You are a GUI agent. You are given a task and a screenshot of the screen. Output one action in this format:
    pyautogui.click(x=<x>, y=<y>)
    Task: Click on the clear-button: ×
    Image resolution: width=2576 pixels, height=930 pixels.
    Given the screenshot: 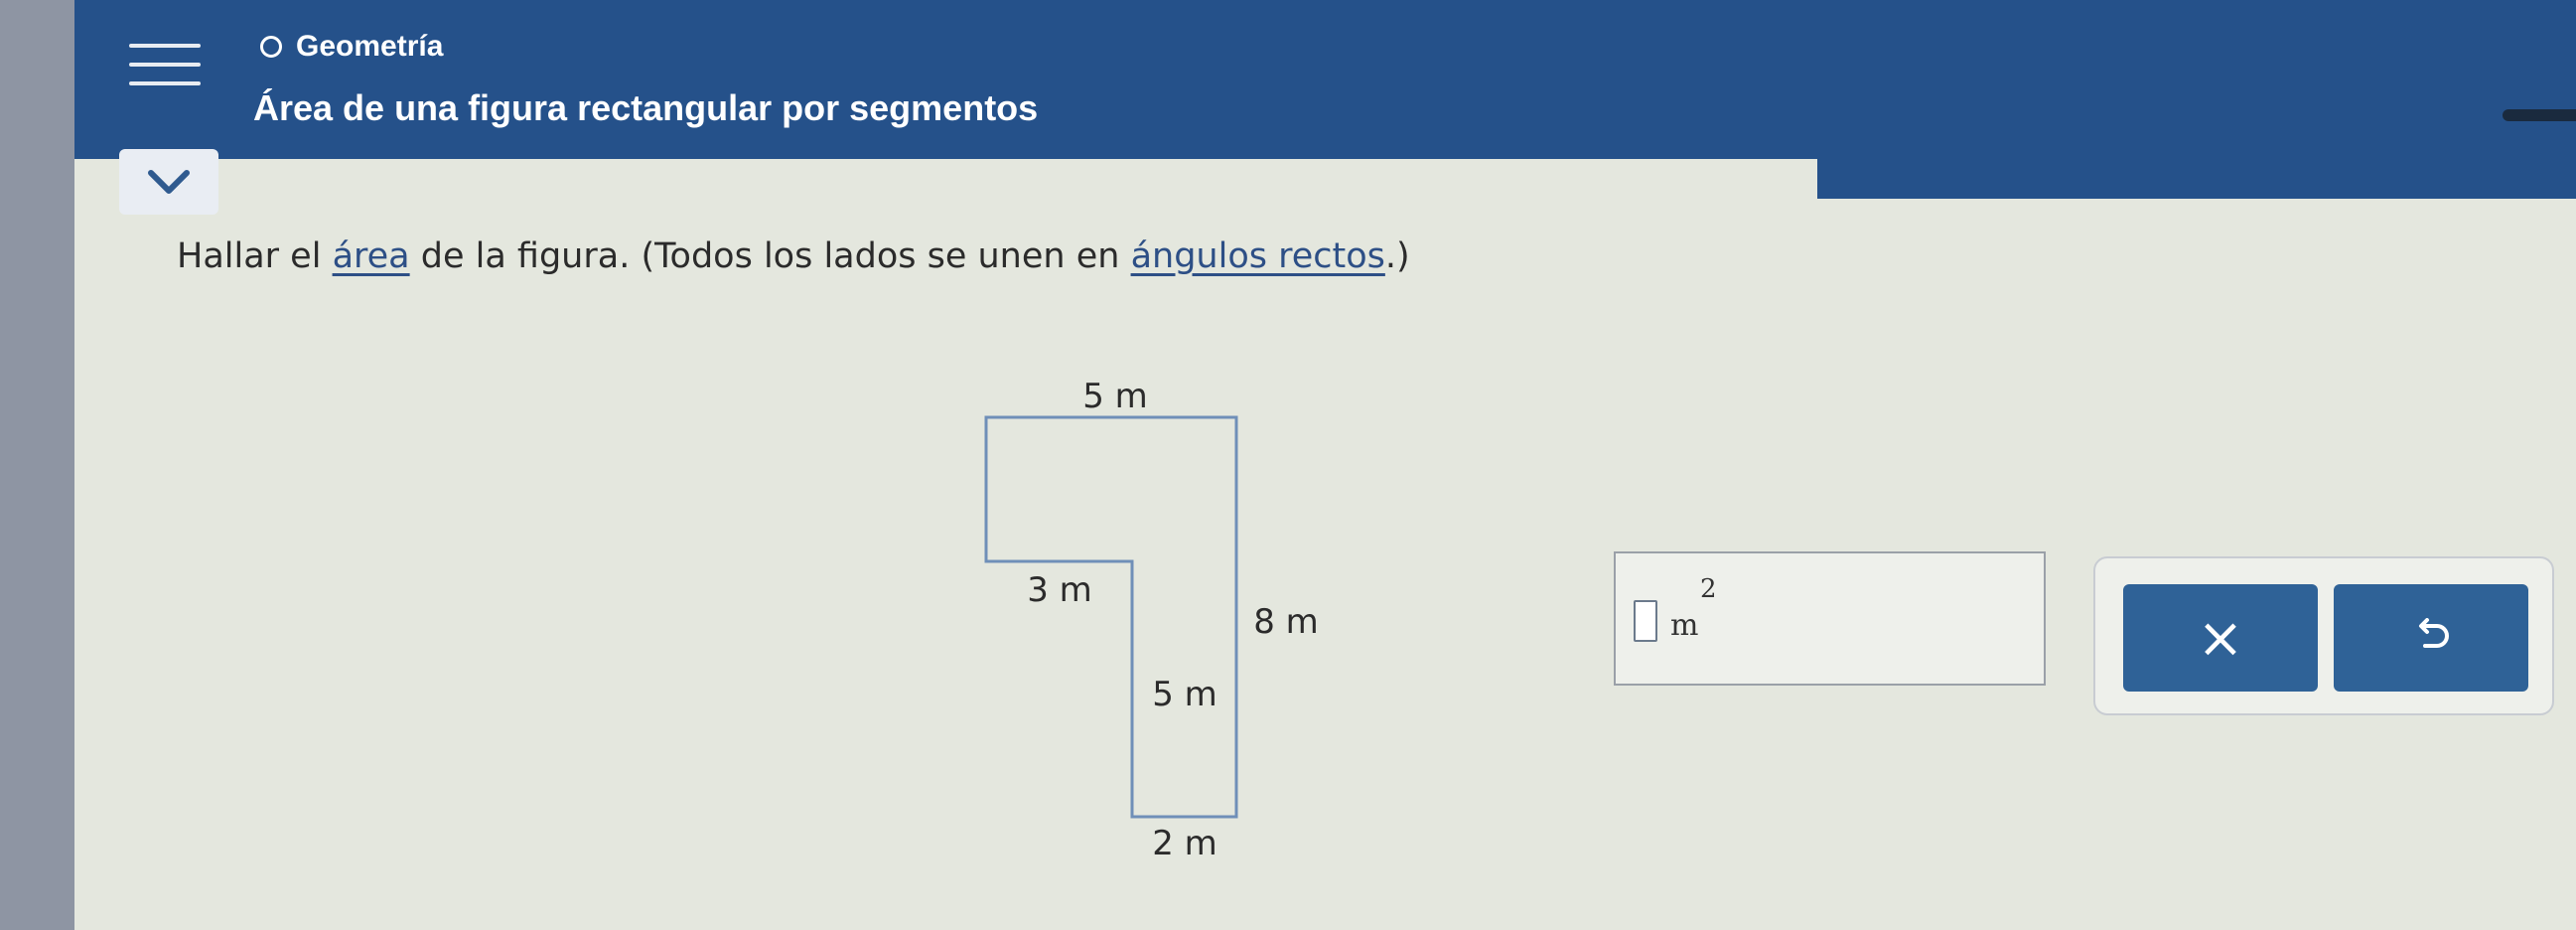 What is the action you would take?
    pyautogui.click(x=2221, y=638)
    